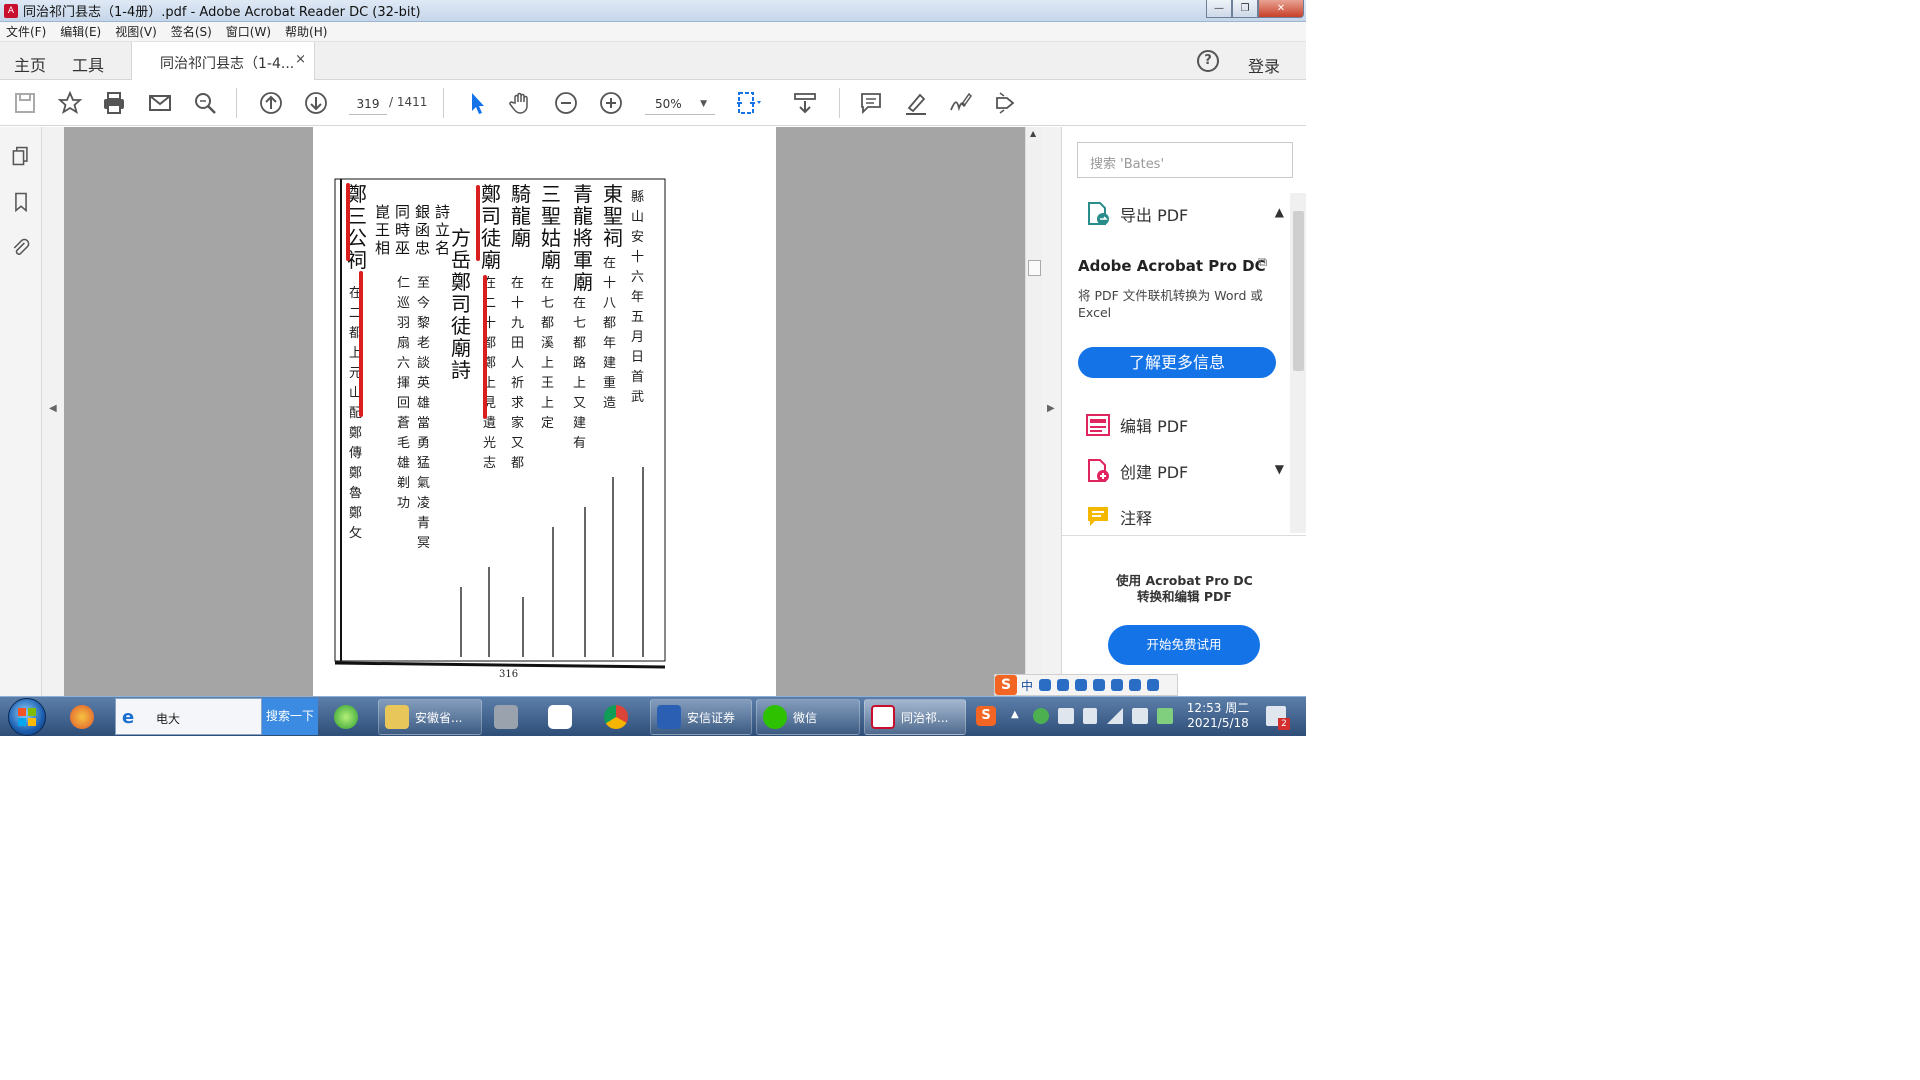  I want to click on svg-text: 廟, so click(583, 282).